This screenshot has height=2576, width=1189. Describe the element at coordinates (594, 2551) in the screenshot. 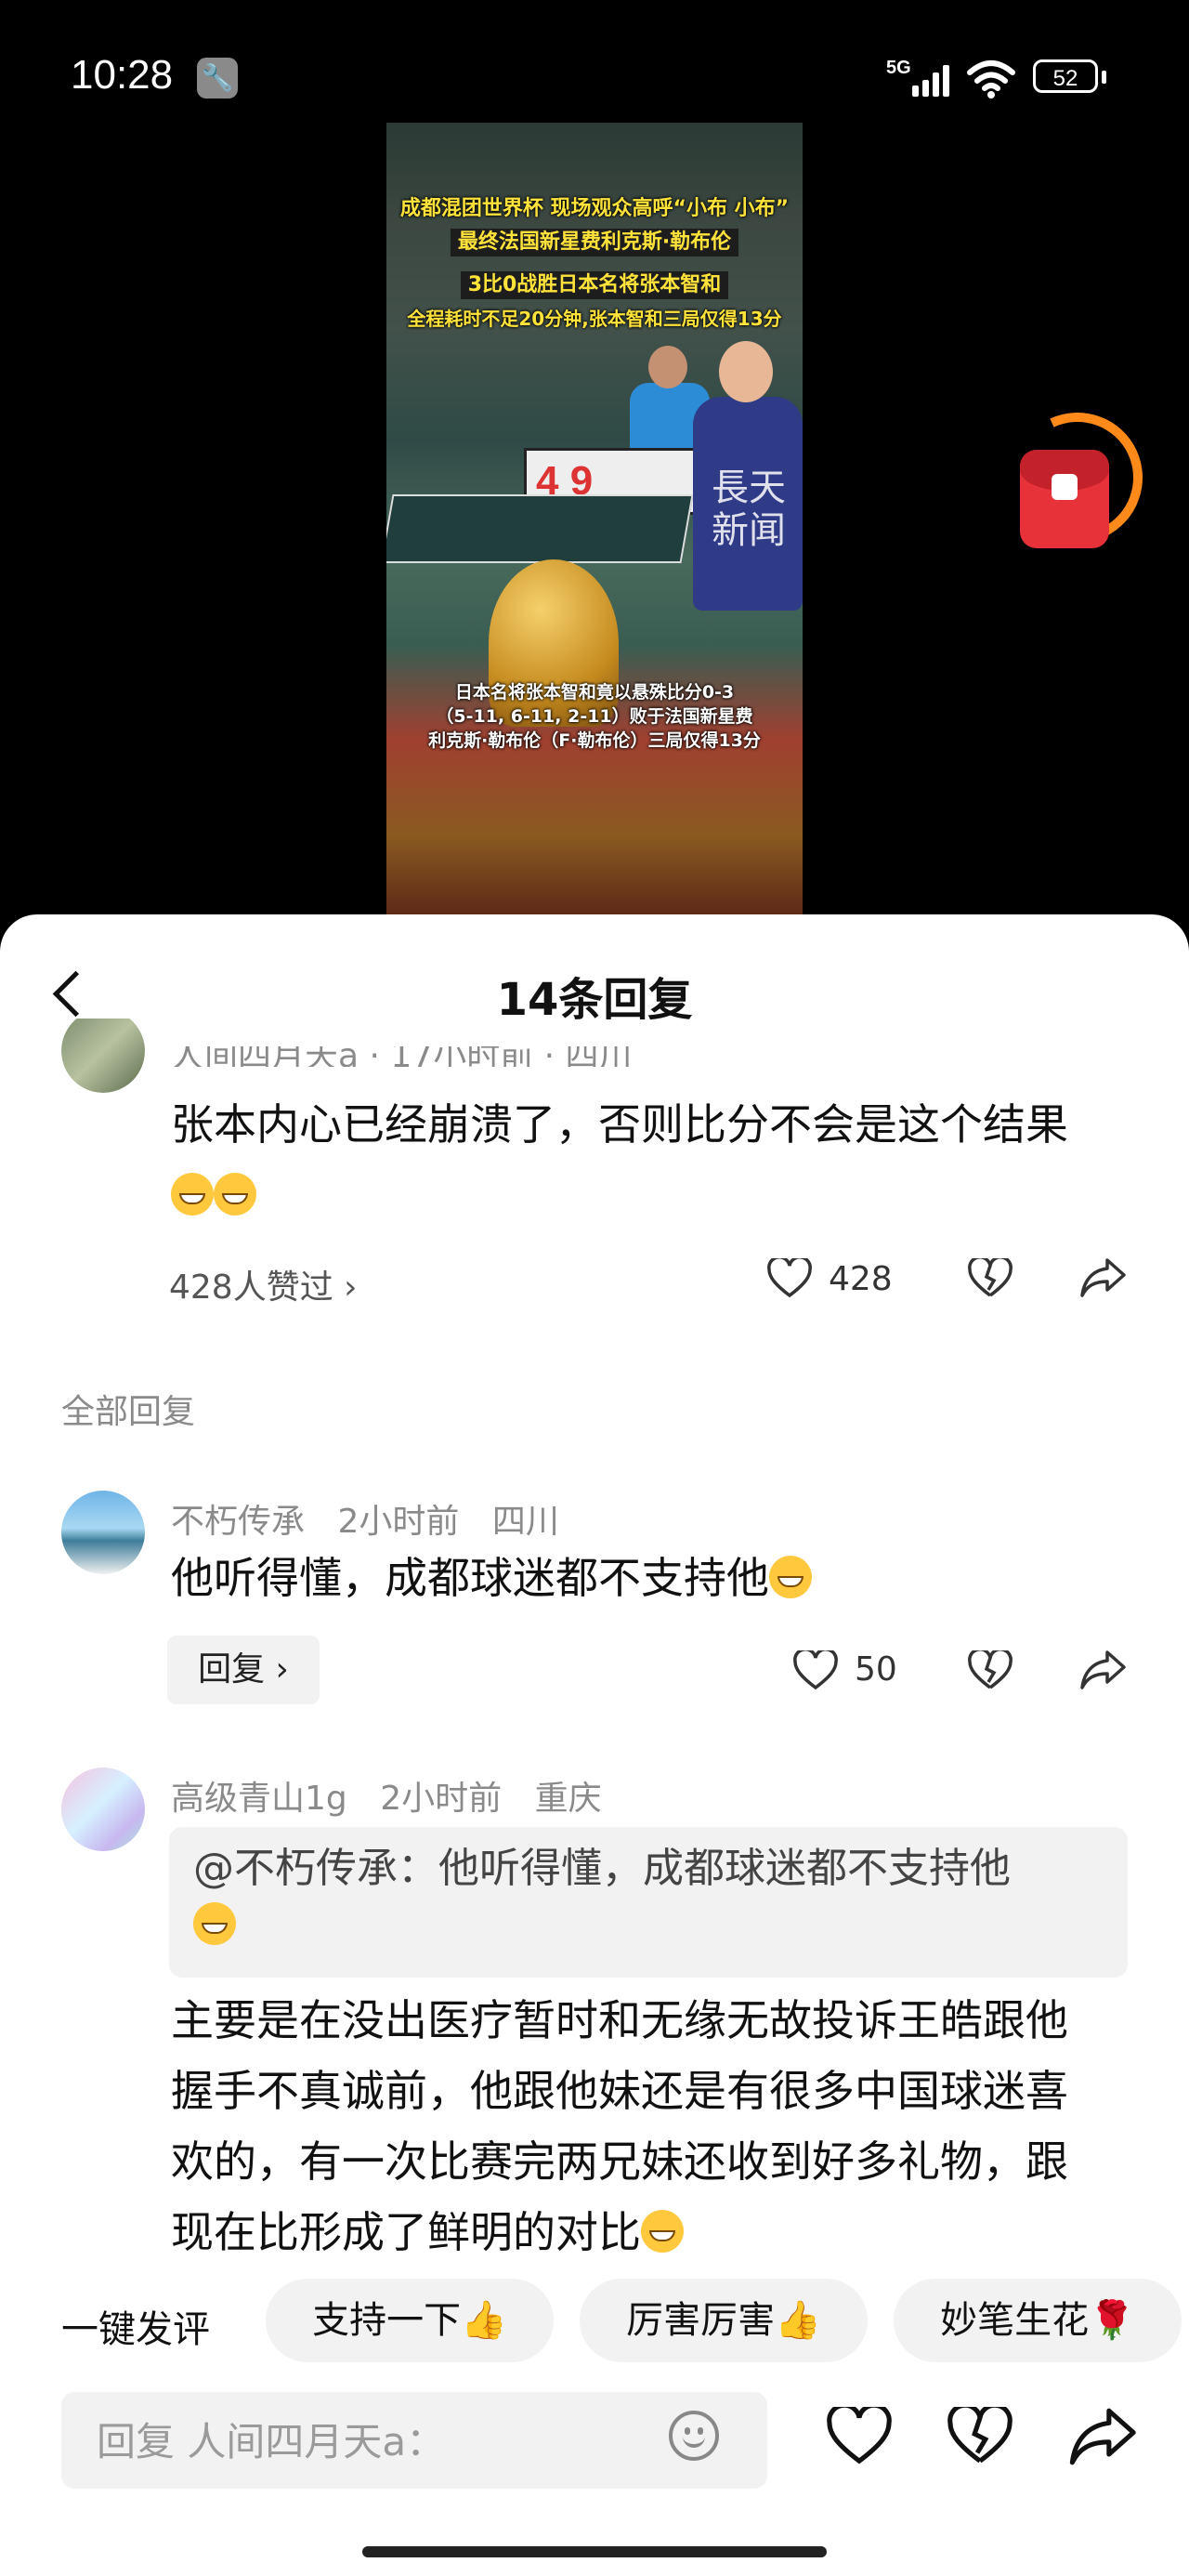

I see `home-indicator` at that location.